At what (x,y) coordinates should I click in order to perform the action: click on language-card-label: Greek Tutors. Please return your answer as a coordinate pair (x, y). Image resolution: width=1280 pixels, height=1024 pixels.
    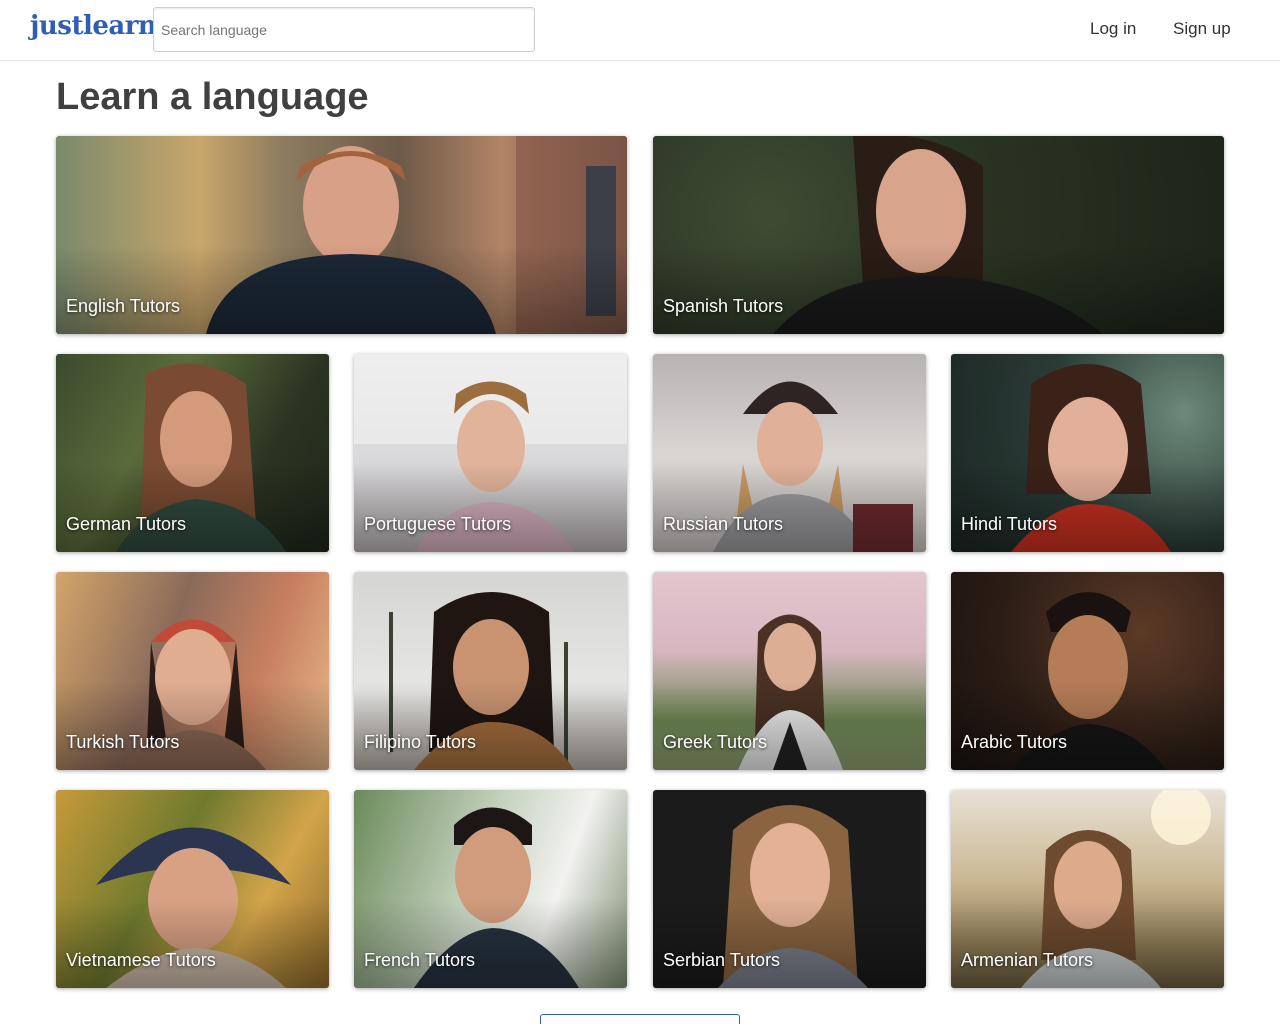
    Looking at the image, I should click on (715, 742).